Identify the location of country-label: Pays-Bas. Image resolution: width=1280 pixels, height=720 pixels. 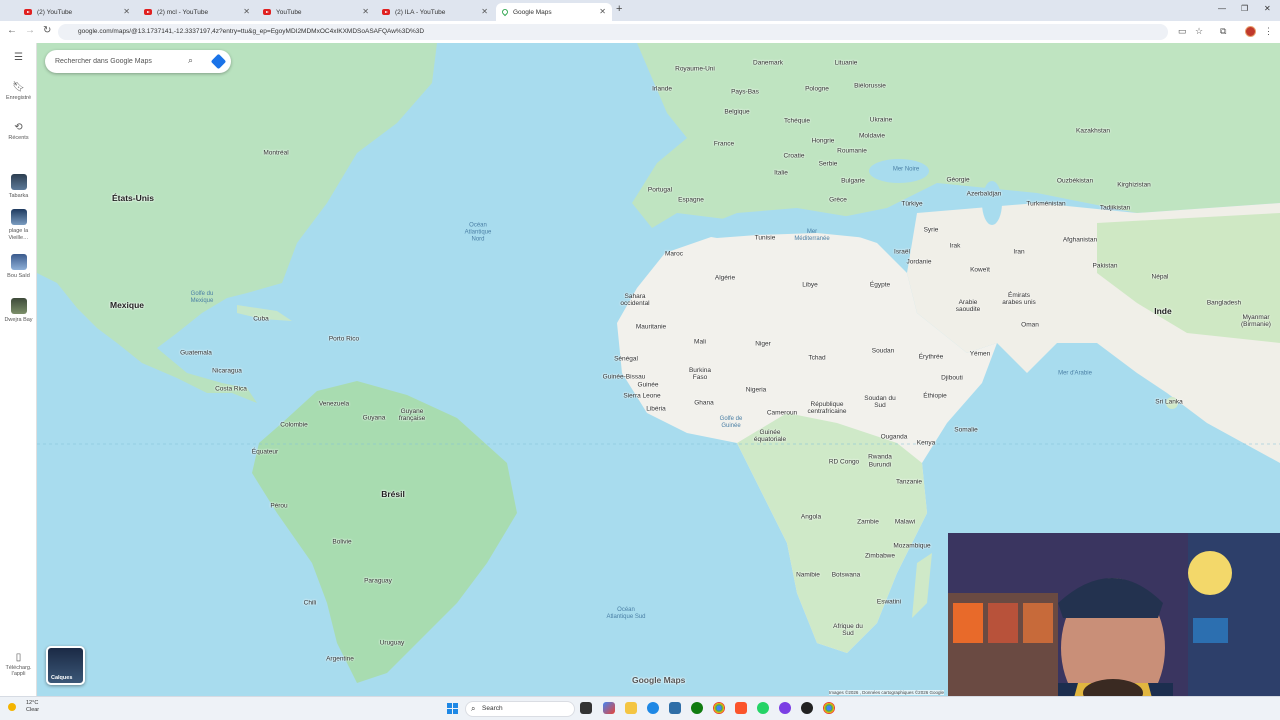
(745, 92).